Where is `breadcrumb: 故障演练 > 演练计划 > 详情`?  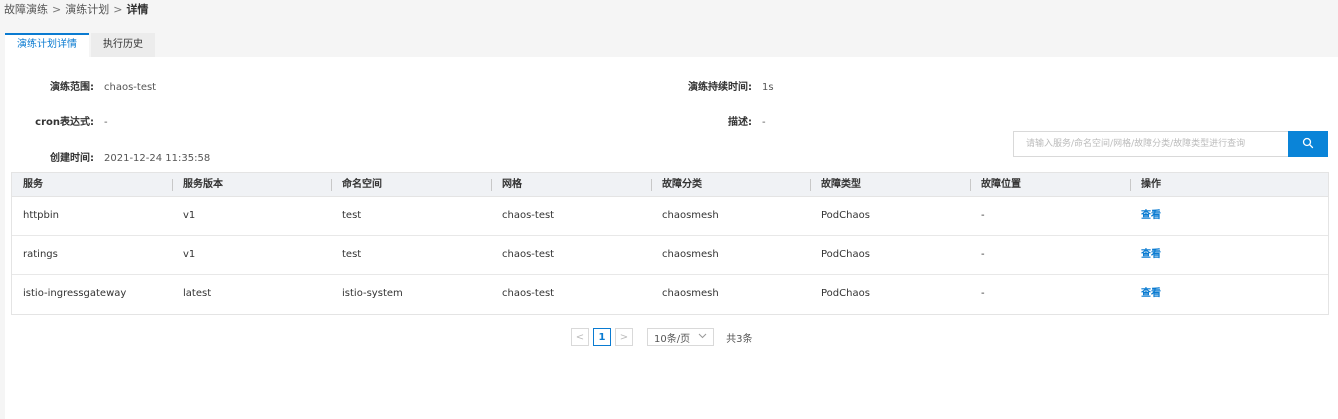
breadcrumb: 故障演练 > 演练计划 > 详情 is located at coordinates (76, 10).